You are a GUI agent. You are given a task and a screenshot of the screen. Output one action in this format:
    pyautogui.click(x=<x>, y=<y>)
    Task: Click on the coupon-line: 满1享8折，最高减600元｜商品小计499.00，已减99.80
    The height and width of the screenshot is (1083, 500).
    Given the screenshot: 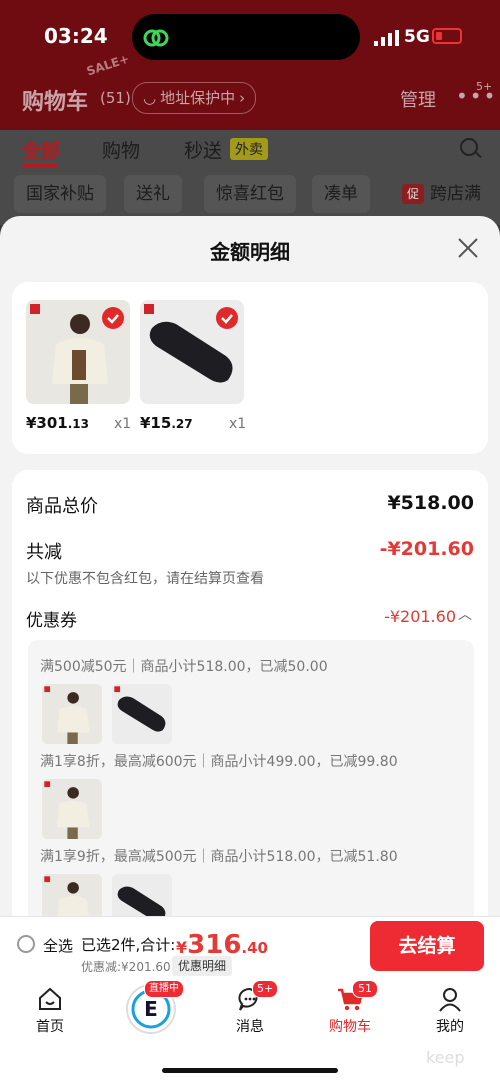 What is the action you would take?
    pyautogui.click(x=219, y=762)
    